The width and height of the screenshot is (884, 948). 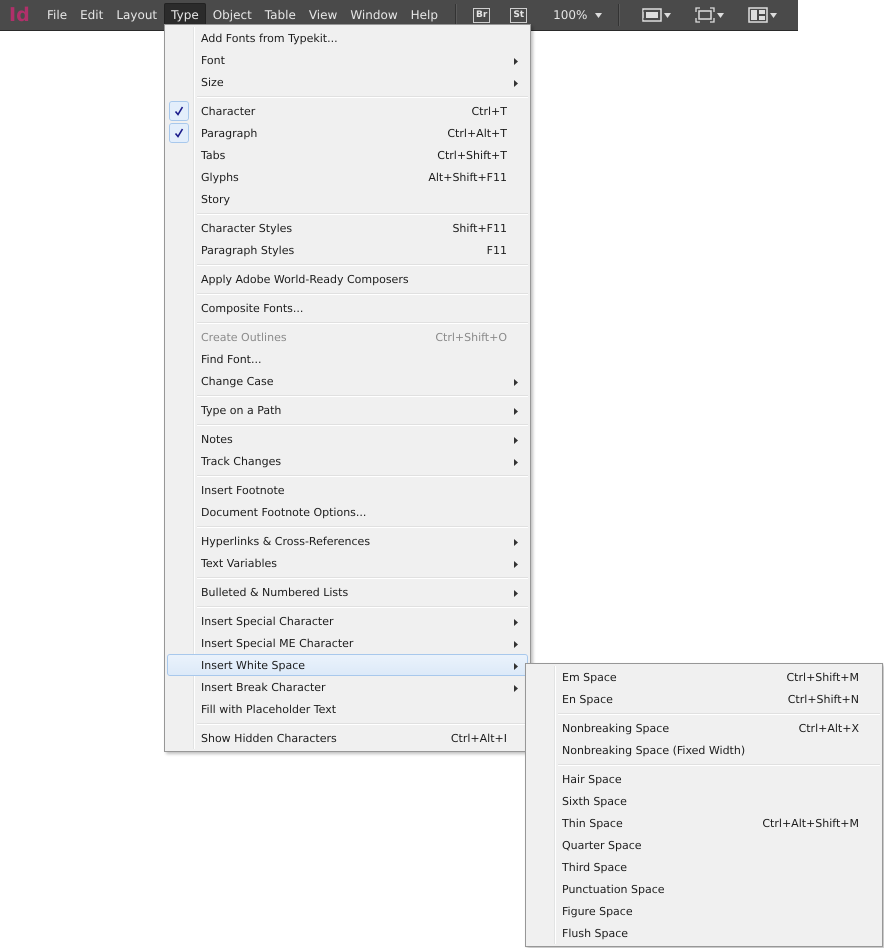 What do you see at coordinates (477, 133) in the screenshot?
I see `shortcut-text: Ctrl+Alt+T` at bounding box center [477, 133].